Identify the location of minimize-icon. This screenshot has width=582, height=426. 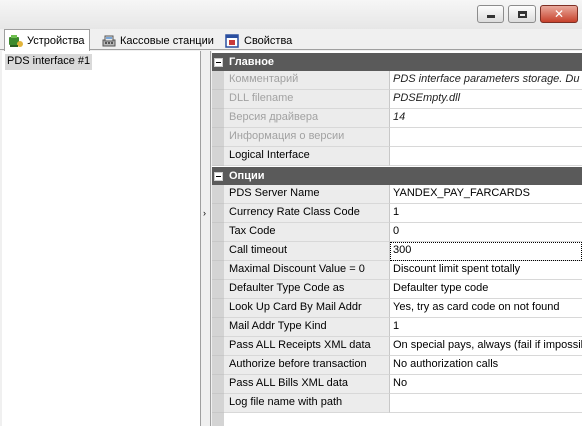
(490, 16).